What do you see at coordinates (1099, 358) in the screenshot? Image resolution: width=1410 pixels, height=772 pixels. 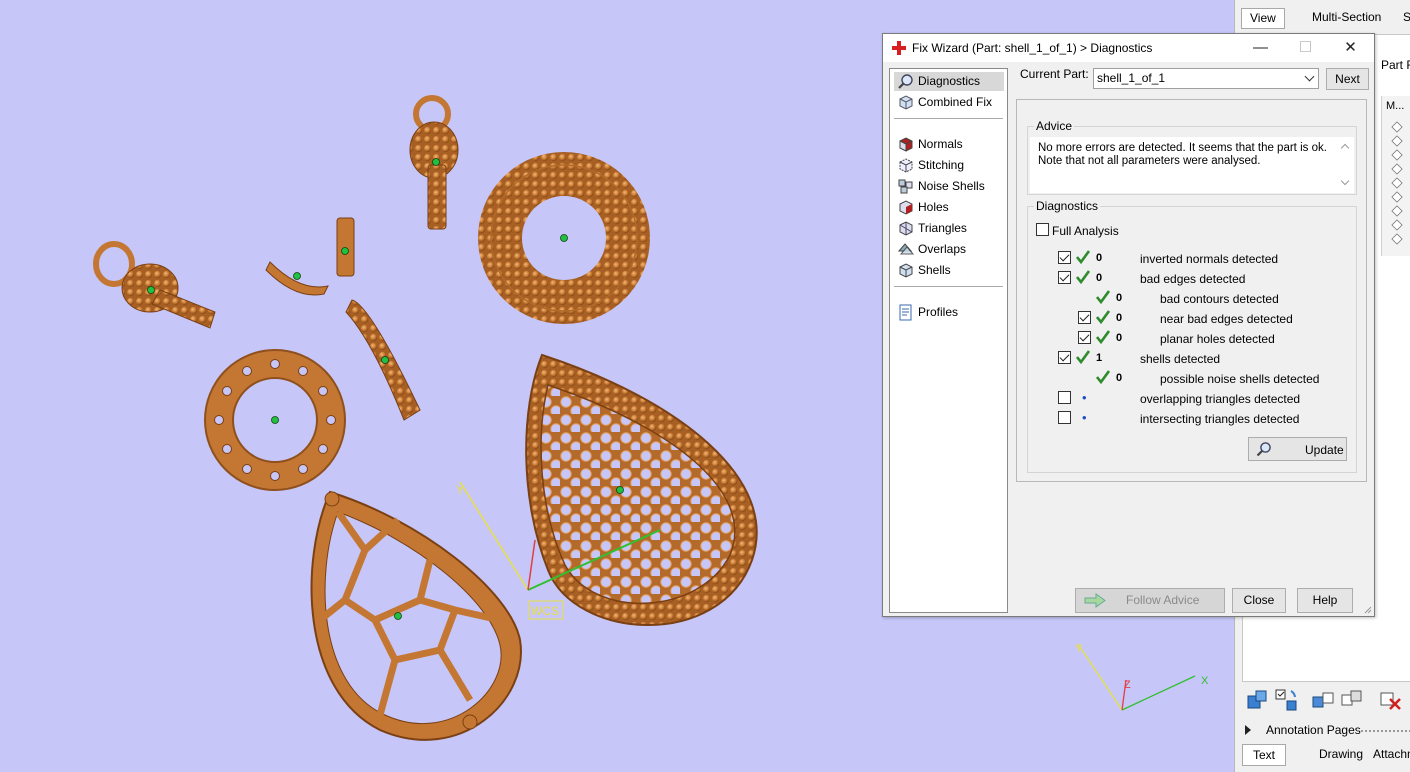 I see `diag-count: 1` at bounding box center [1099, 358].